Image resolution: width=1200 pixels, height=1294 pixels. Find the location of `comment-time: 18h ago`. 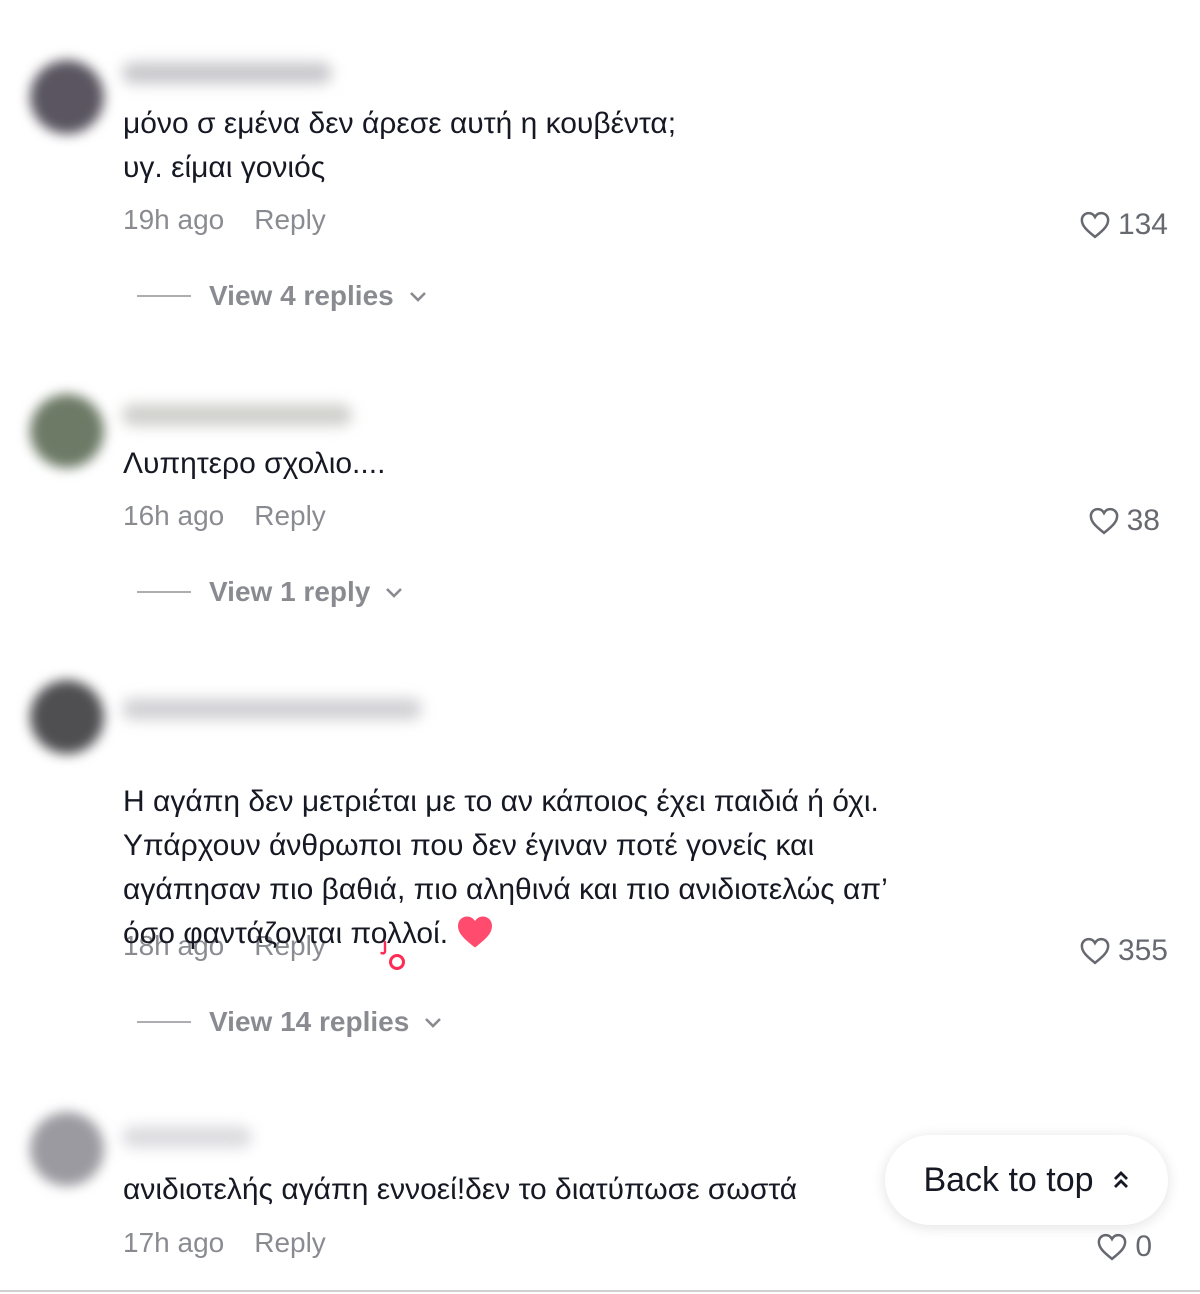

comment-time: 18h ago is located at coordinates (174, 945).